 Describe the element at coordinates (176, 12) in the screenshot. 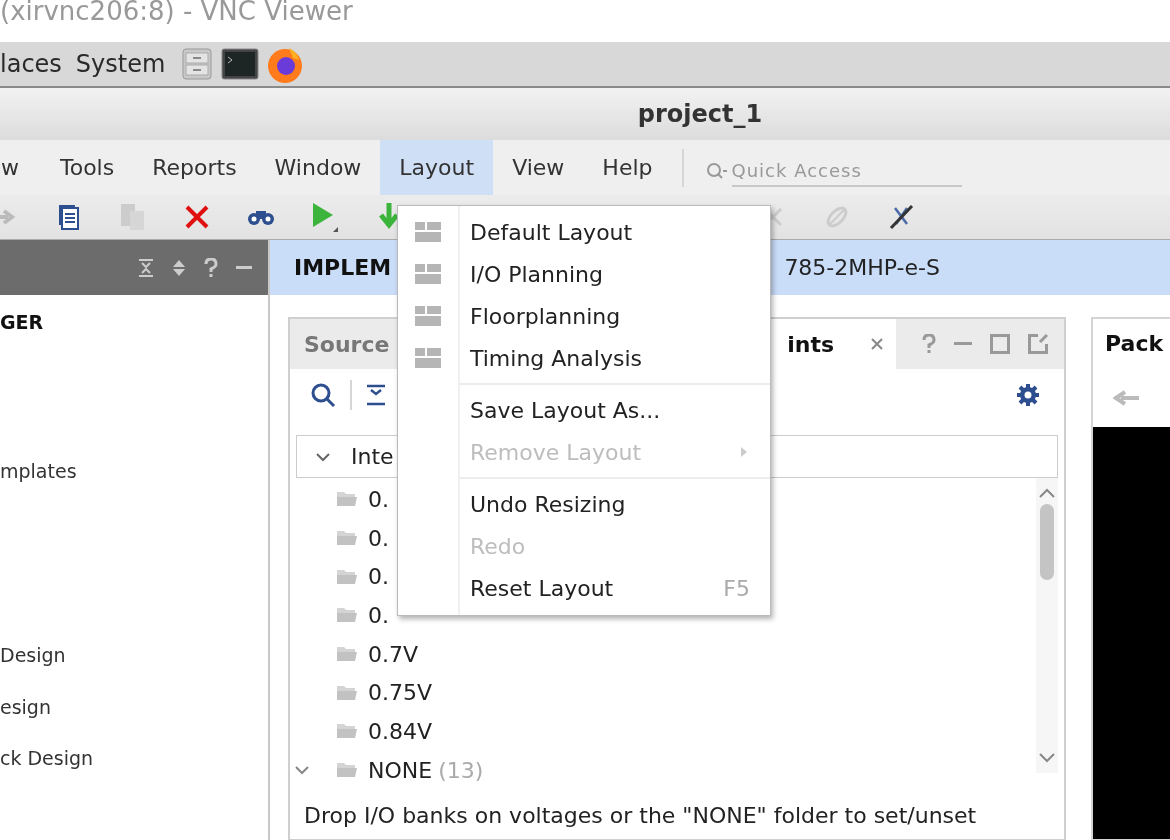

I see `window-title: (xirvnc206:8) - VNC Viewer` at that location.